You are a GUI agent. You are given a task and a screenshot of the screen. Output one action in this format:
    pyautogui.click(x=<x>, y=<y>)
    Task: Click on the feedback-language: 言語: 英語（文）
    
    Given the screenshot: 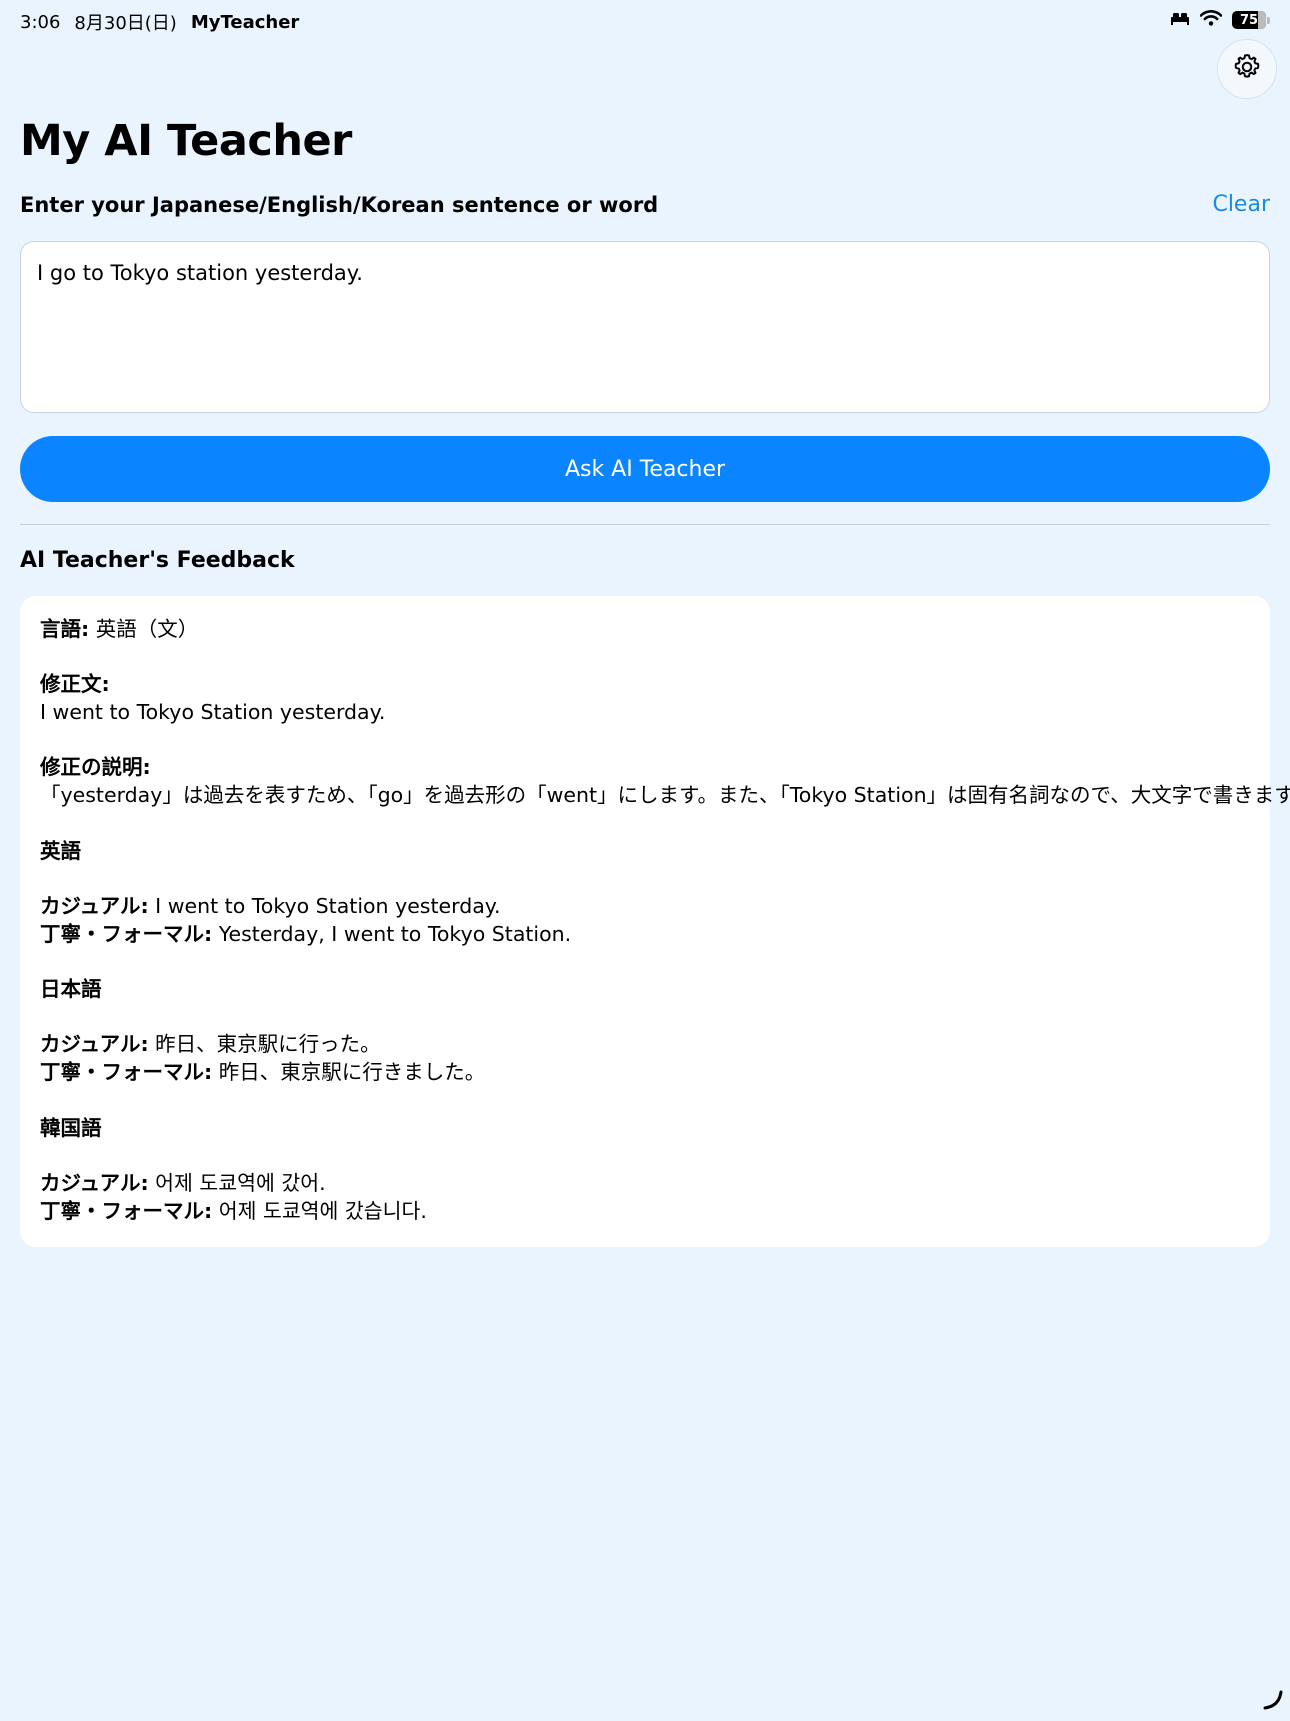 What is the action you would take?
    pyautogui.click(x=645, y=630)
    